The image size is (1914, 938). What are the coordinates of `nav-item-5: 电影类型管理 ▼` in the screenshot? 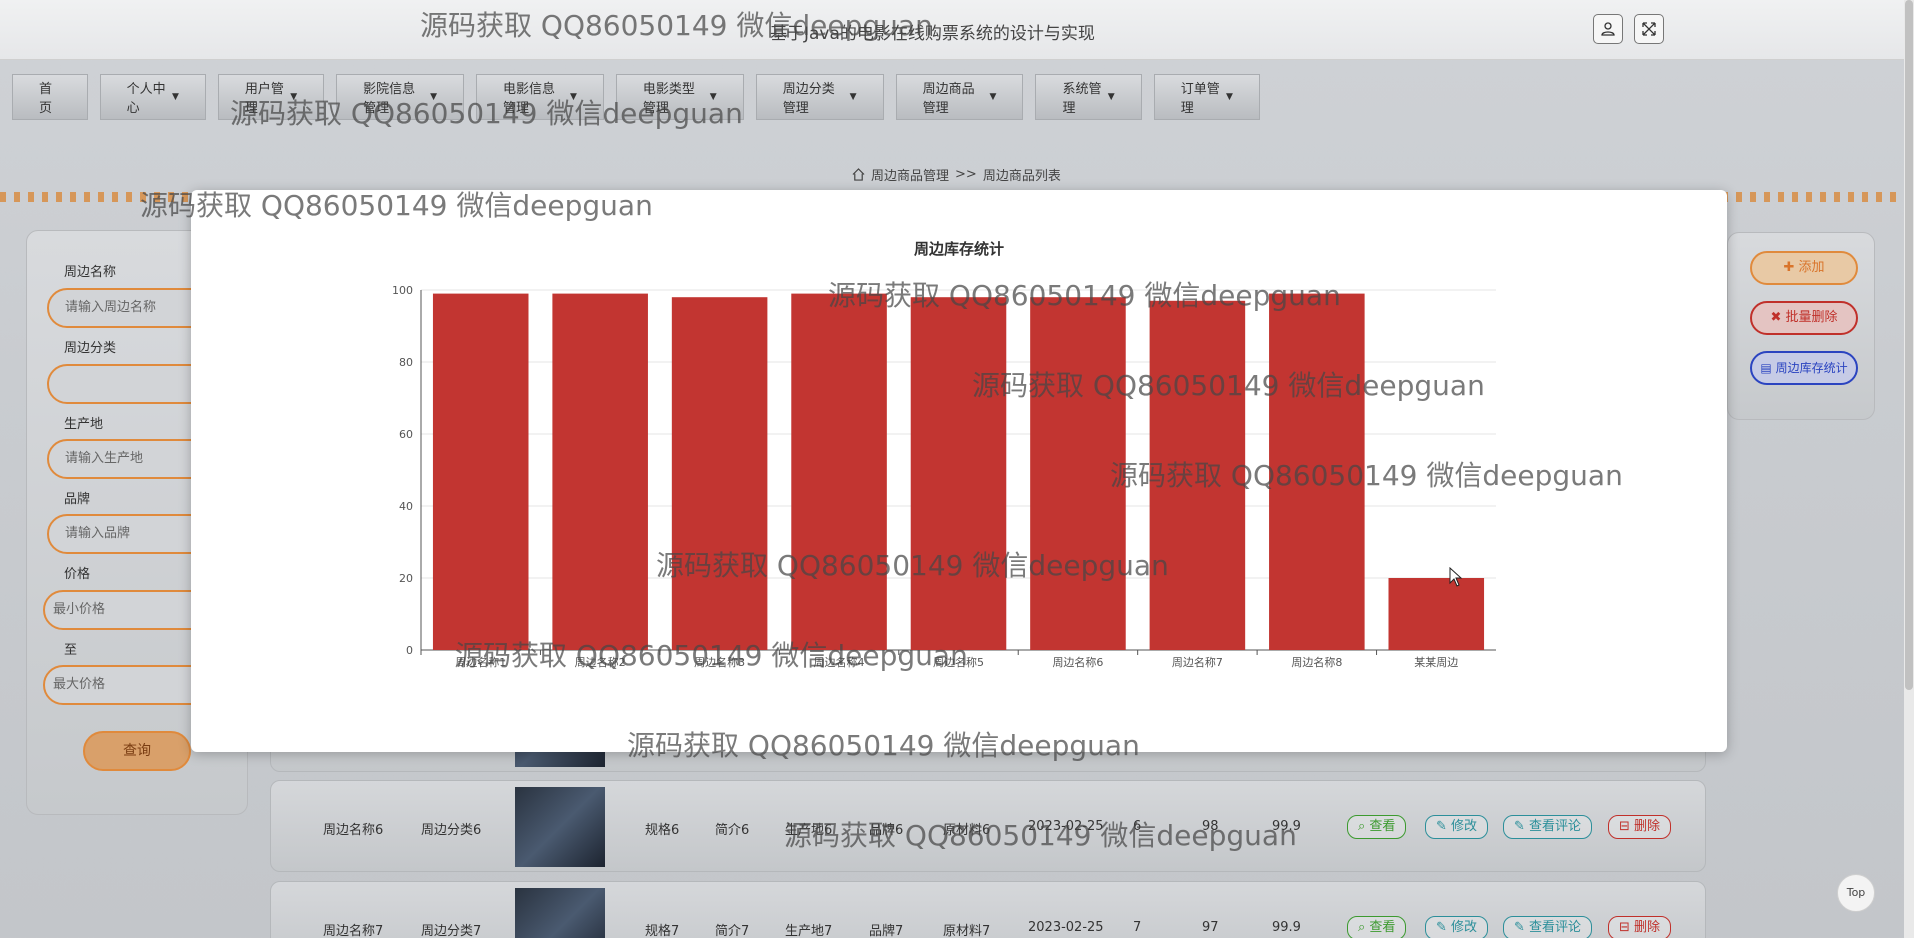 It's located at (679, 97).